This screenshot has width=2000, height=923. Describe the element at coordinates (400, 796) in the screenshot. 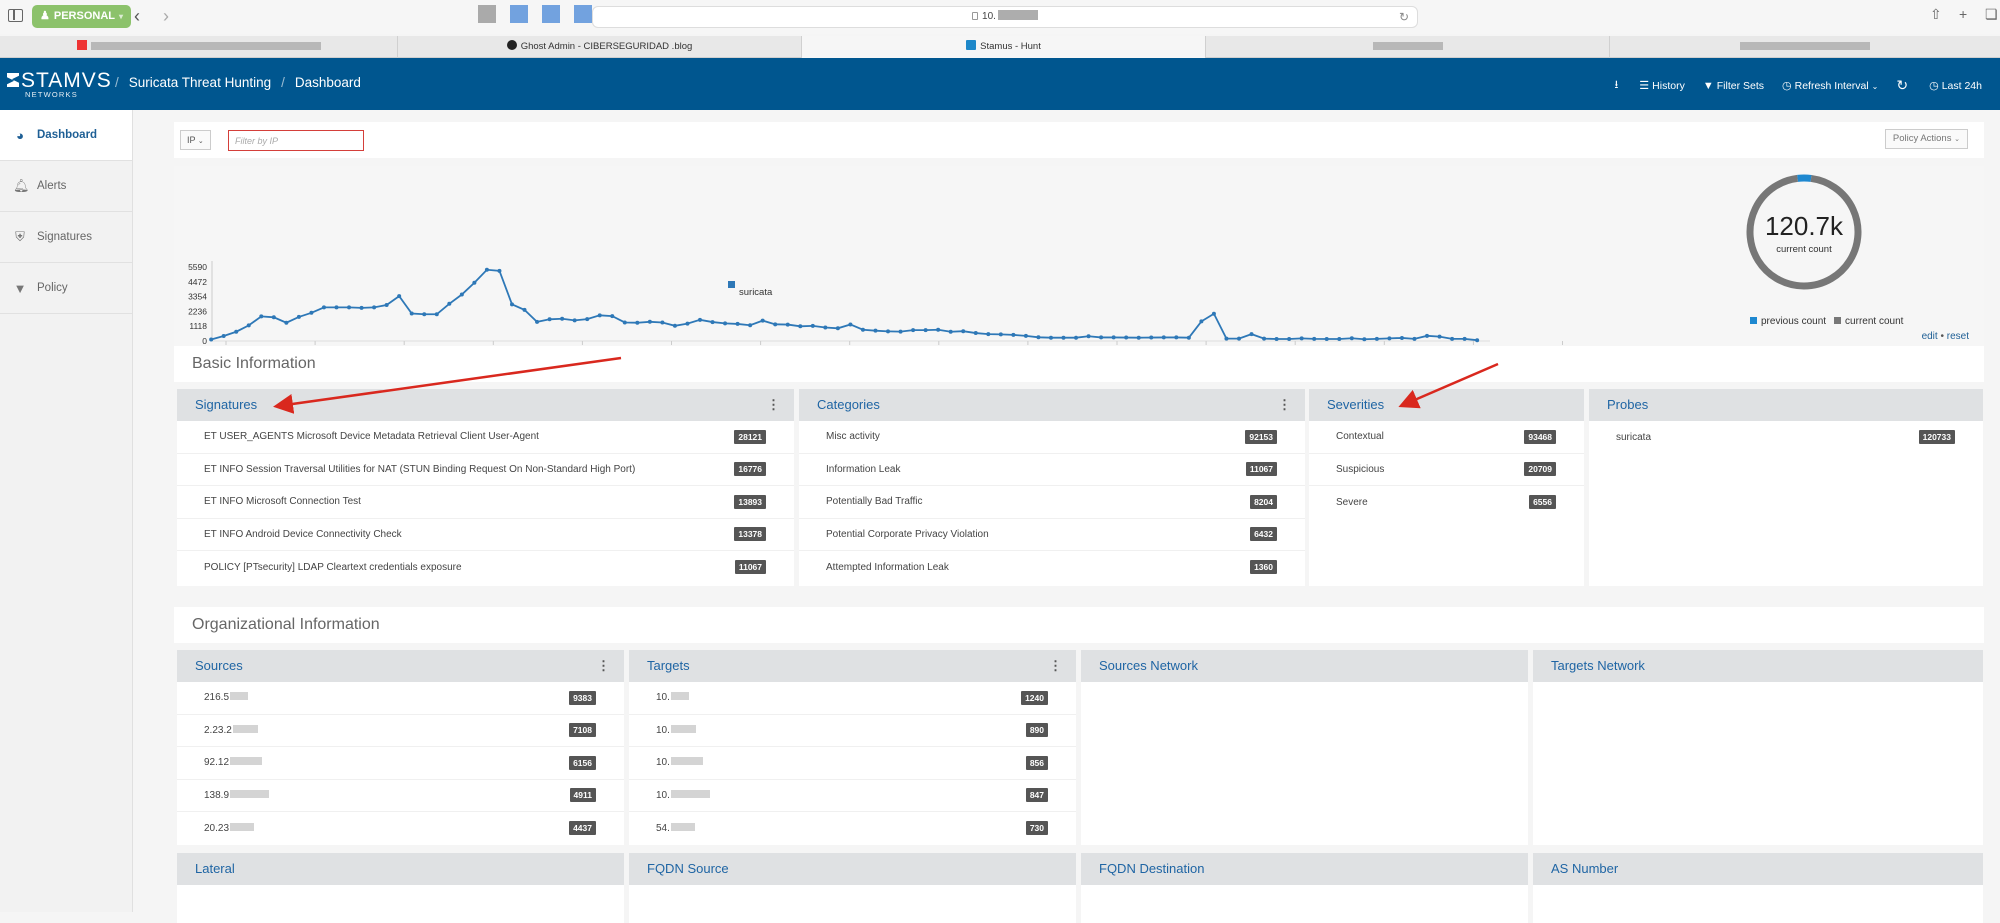

I see `list-item: 138.94911` at that location.